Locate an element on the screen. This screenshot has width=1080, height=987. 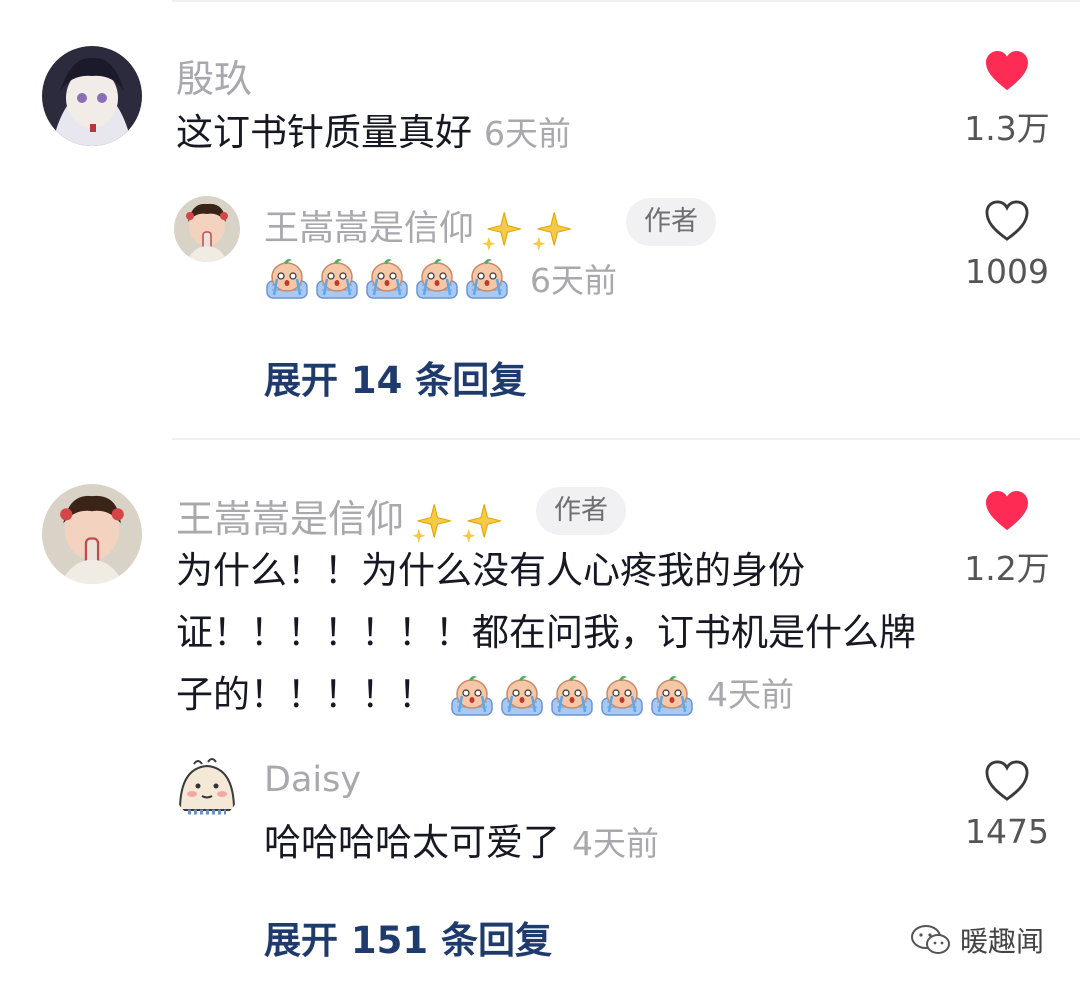
comment-text-line-2: 证！！！！！！！都在问我，订书机是什么牌 is located at coordinates (546, 632).